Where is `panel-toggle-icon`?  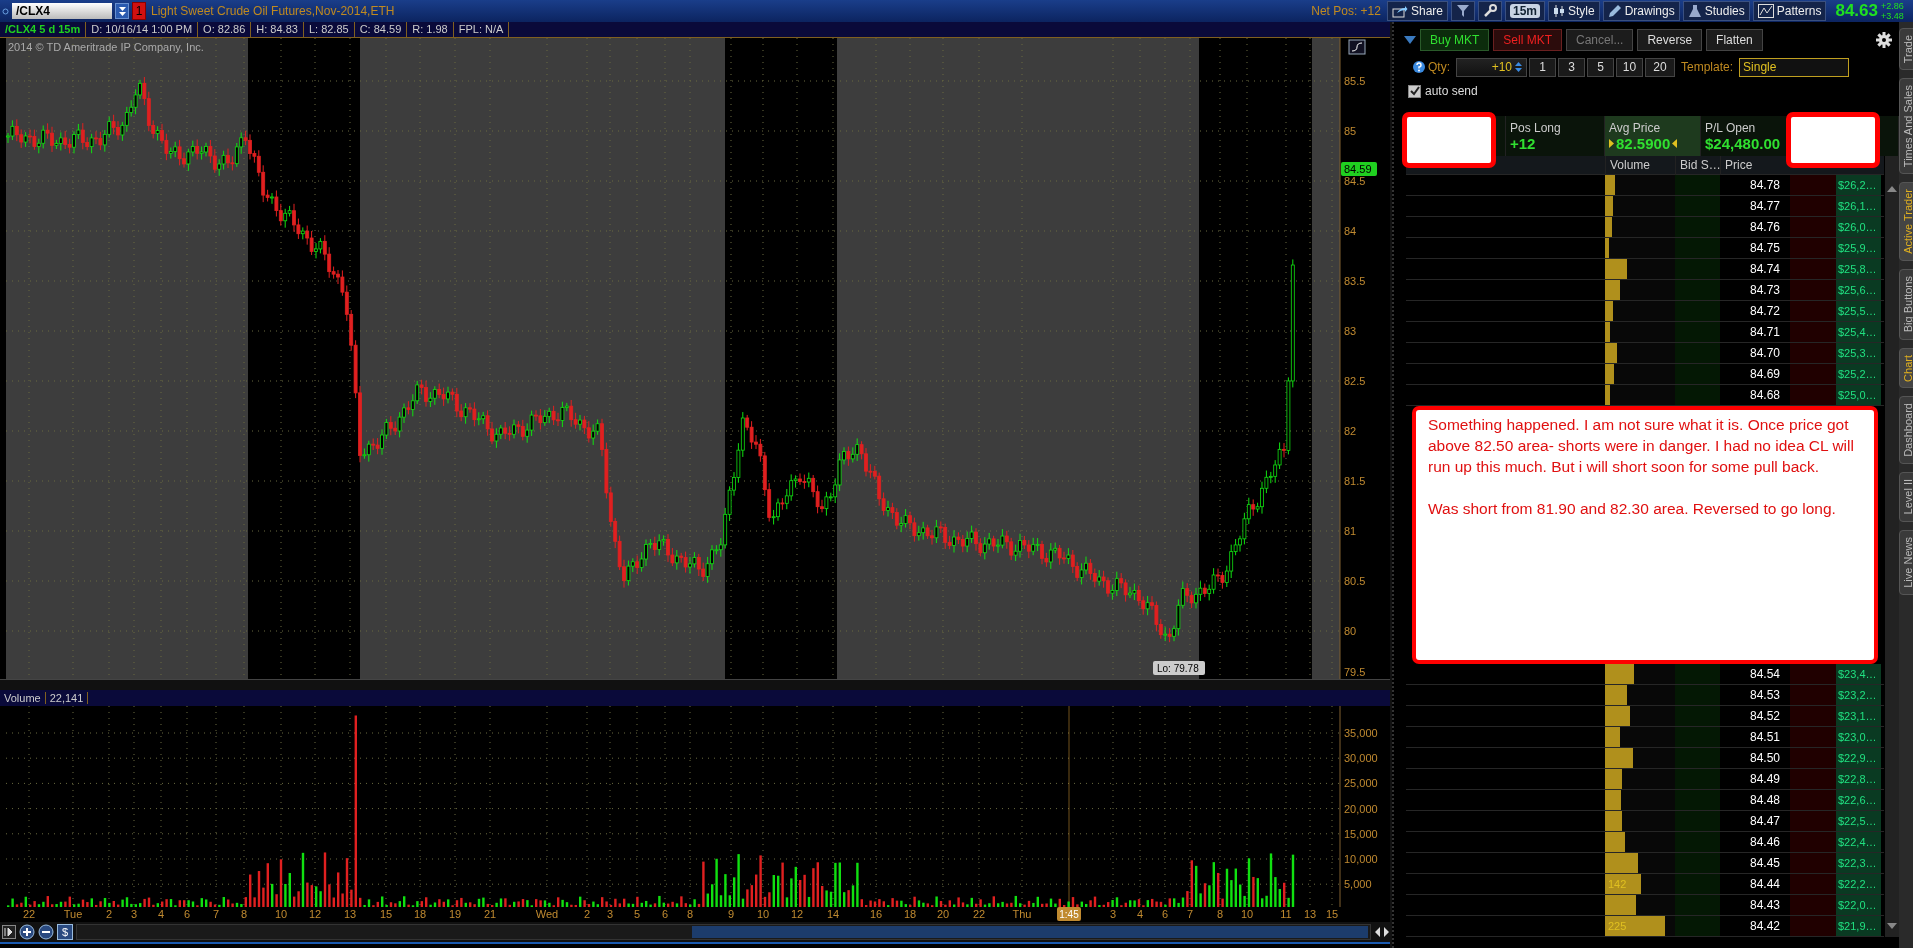 panel-toggle-icon is located at coordinates (9, 932).